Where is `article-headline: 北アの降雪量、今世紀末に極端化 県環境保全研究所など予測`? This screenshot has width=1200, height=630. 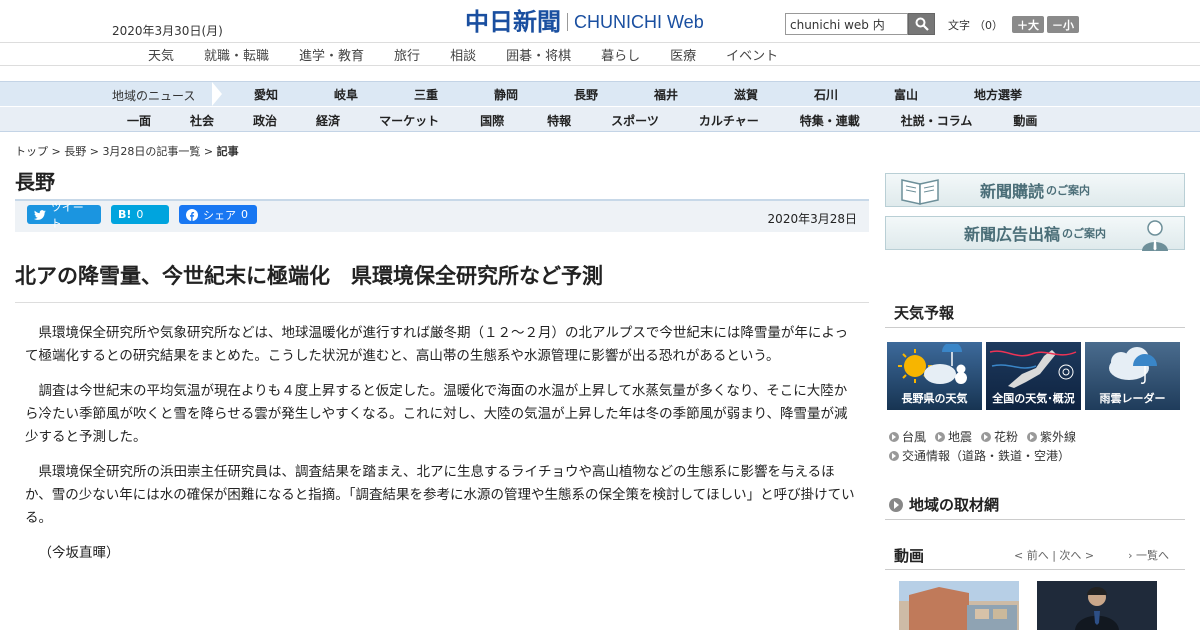
article-headline: 北アの降雪量、今世紀末に極端化 県環境保全研究所など予測 is located at coordinates (442, 281).